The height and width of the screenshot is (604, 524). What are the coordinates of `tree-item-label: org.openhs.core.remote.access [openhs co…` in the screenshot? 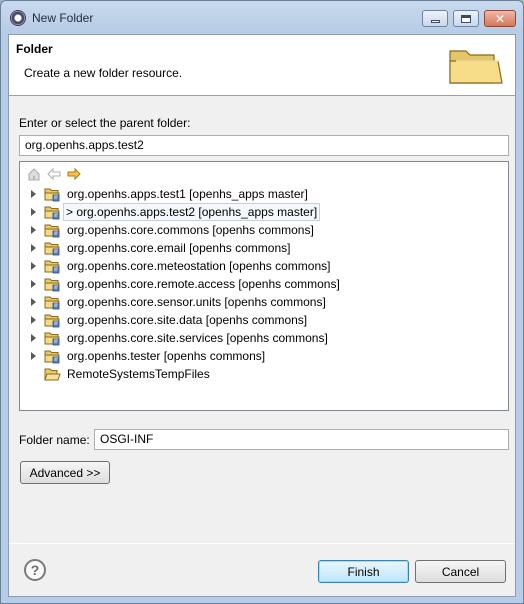 It's located at (203, 284).